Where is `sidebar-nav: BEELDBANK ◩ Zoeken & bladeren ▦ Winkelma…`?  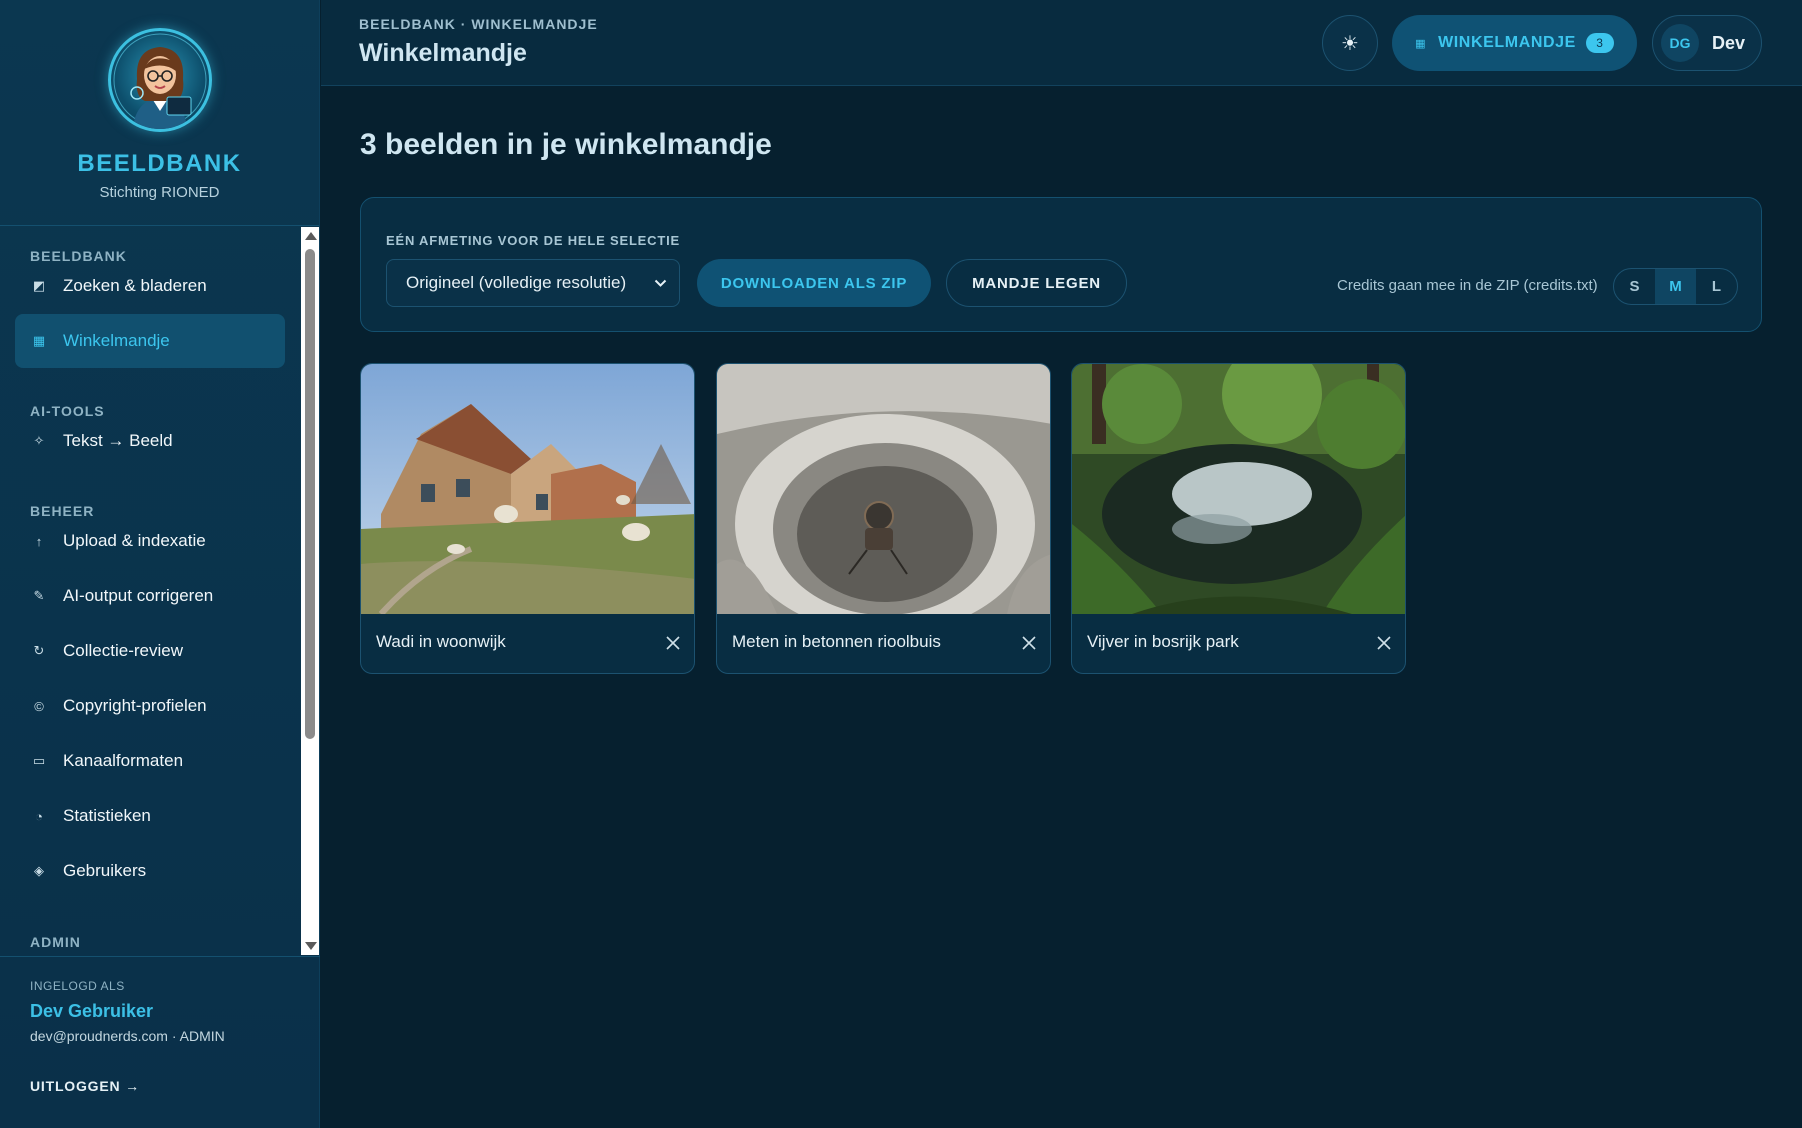 sidebar-nav: BEELDBANK ◩ Zoeken & bladeren ▦ Winkelma… is located at coordinates (150, 591).